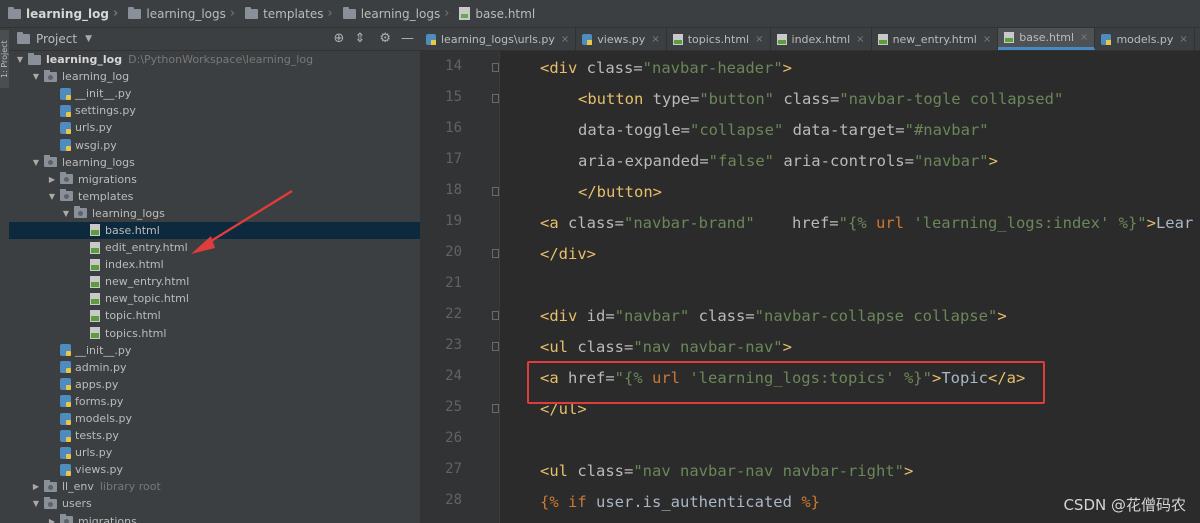 This screenshot has height=523, width=1200. What do you see at coordinates (339, 38) in the screenshot?
I see `locate-icon: ⊕` at bounding box center [339, 38].